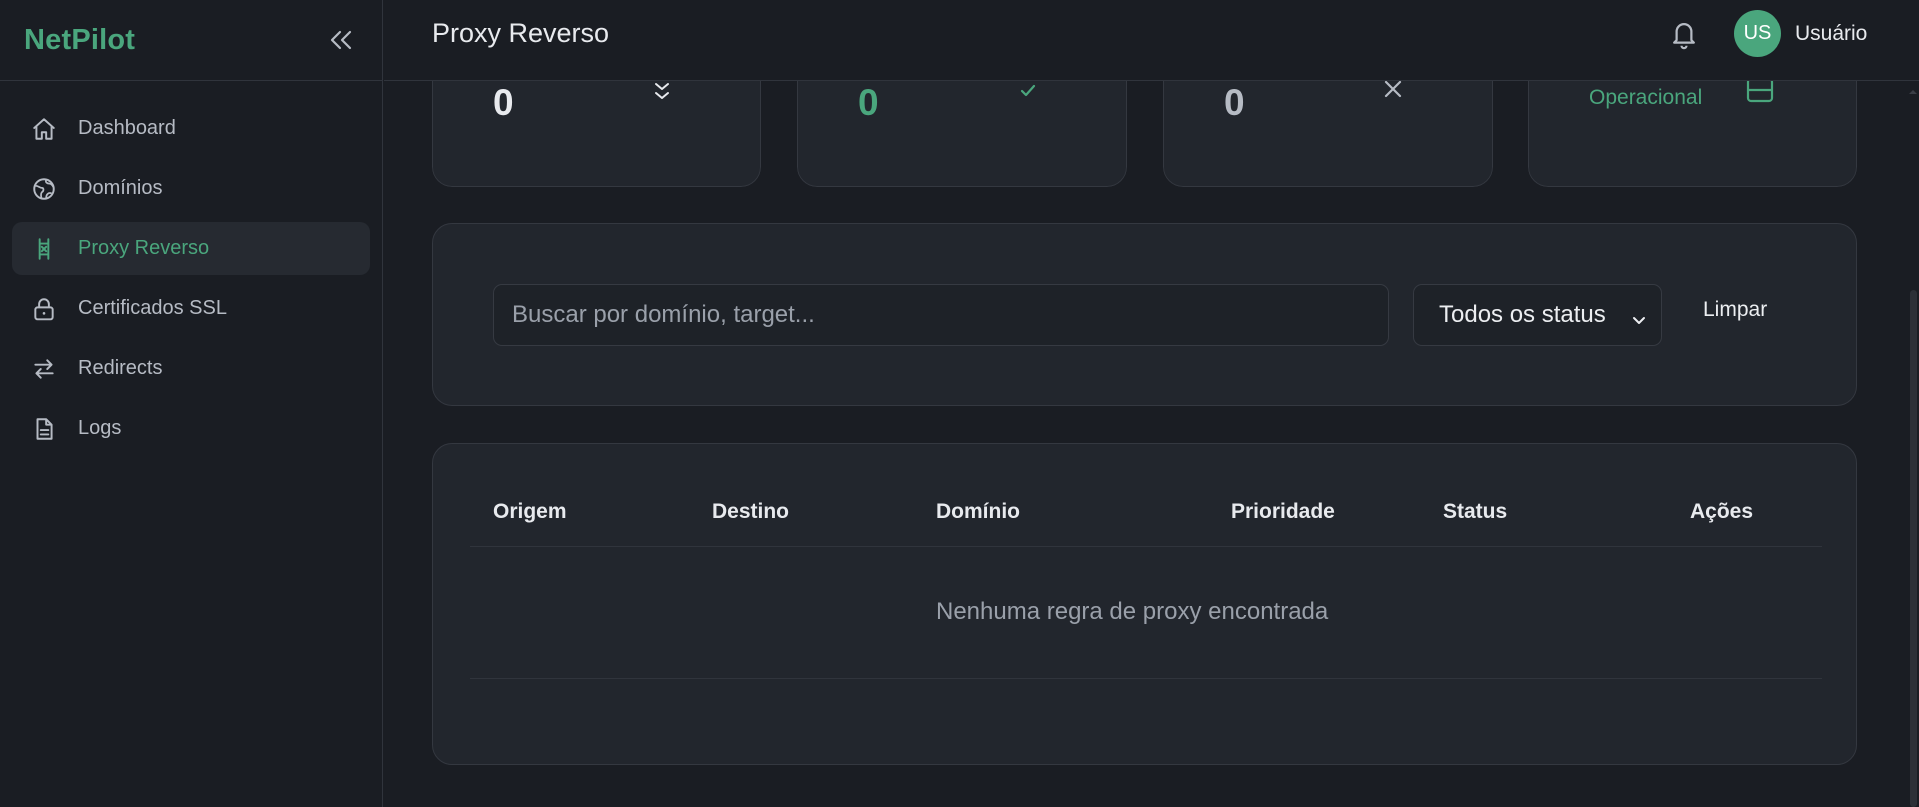 The width and height of the screenshot is (1919, 807). Describe the element at coordinates (1522, 314) in the screenshot. I see `status-filter-value: Todos os status` at that location.